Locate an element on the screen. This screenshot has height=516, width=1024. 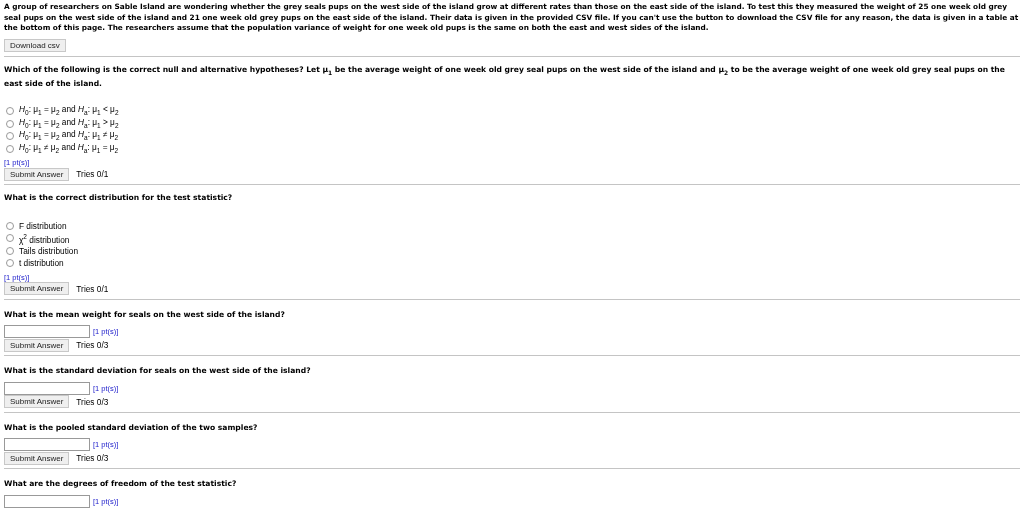
option-label: H$_{0}$: μ$_{1}$ ≠ μ$_{2}$ and H$_{a}$: μ$_{1}$ = μ$_{2}$ is located at coordinates (69, 148).